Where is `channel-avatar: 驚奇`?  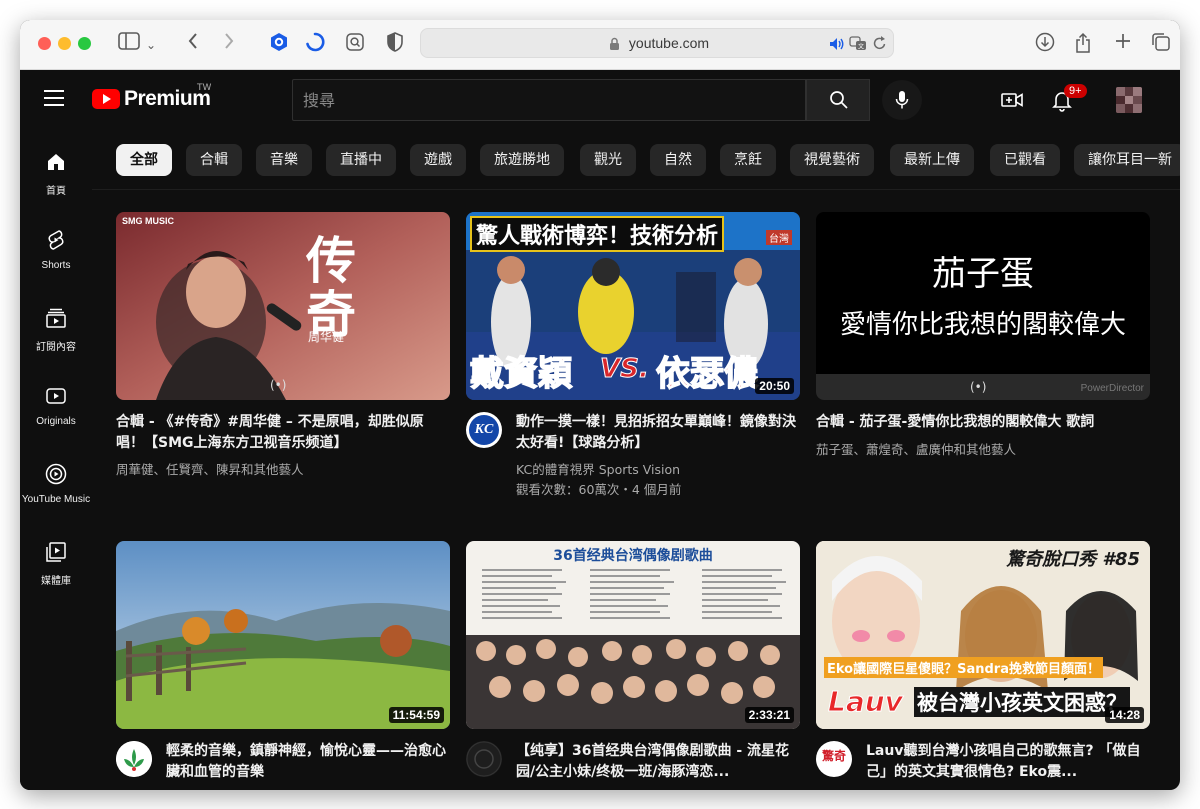
channel-avatar: 驚奇 is located at coordinates (834, 759).